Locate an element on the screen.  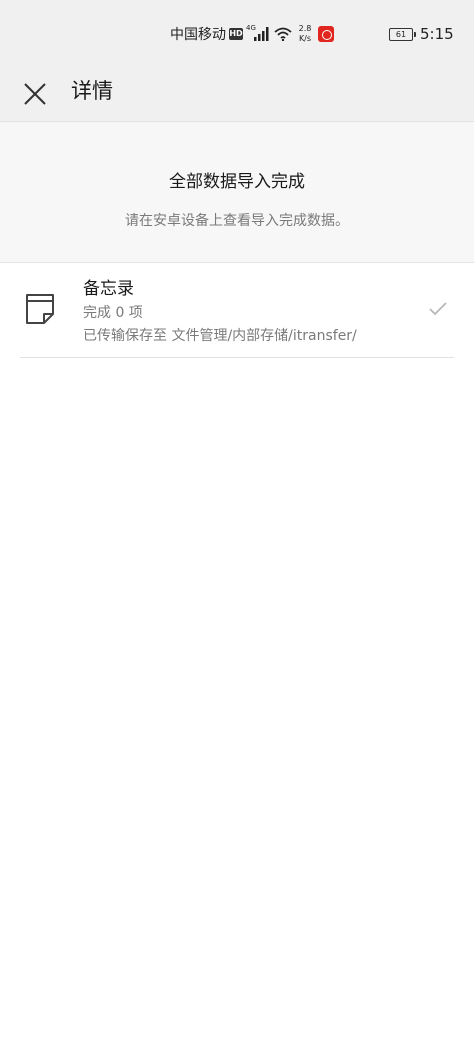
item-count: 完成 0 项 is located at coordinates (113, 313).